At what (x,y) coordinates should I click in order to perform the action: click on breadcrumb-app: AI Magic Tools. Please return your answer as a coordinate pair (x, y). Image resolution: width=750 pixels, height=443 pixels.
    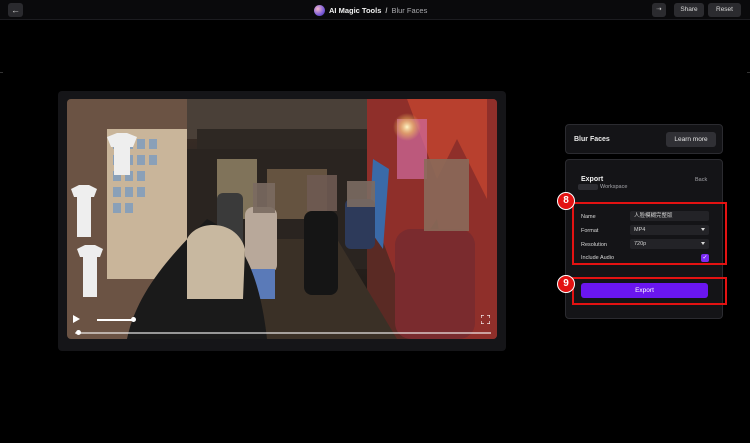
    Looking at the image, I should click on (355, 10).